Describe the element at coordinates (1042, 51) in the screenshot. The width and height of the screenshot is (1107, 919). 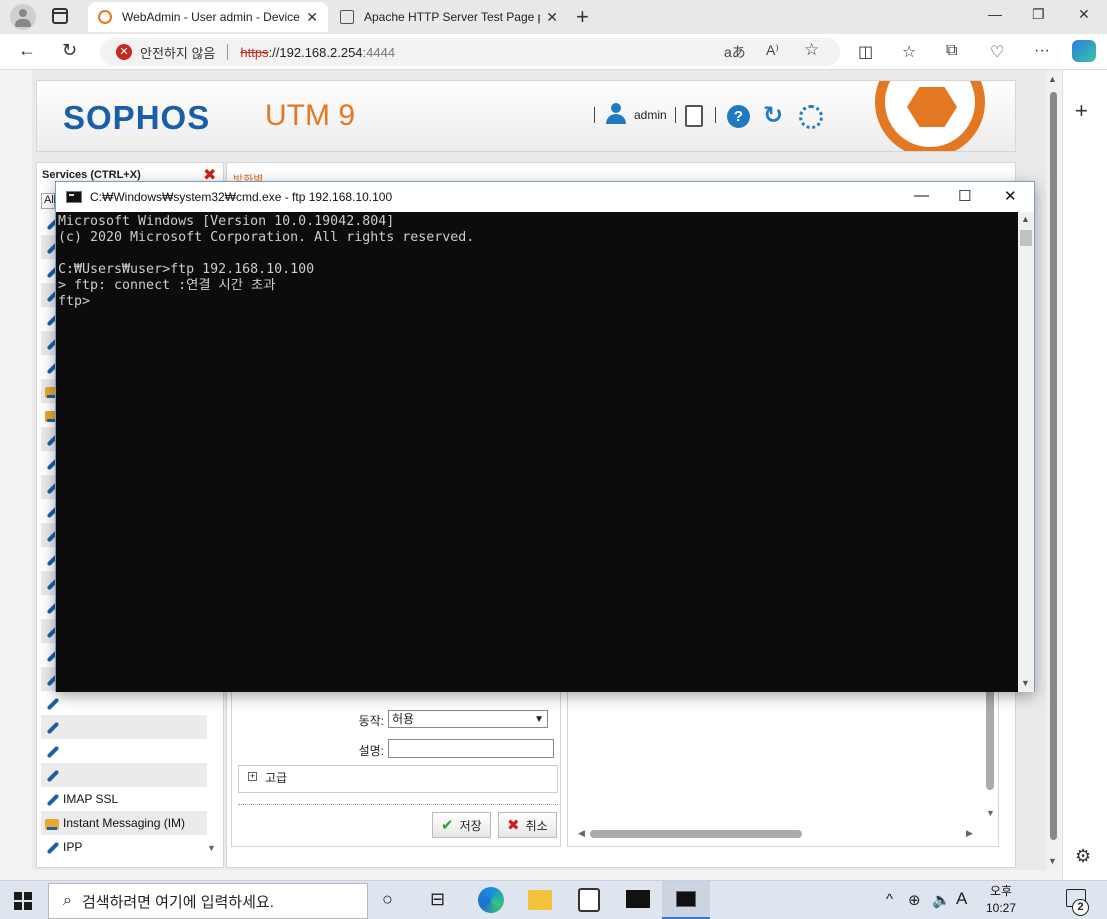
I see `more-menu-icon: ···` at that location.